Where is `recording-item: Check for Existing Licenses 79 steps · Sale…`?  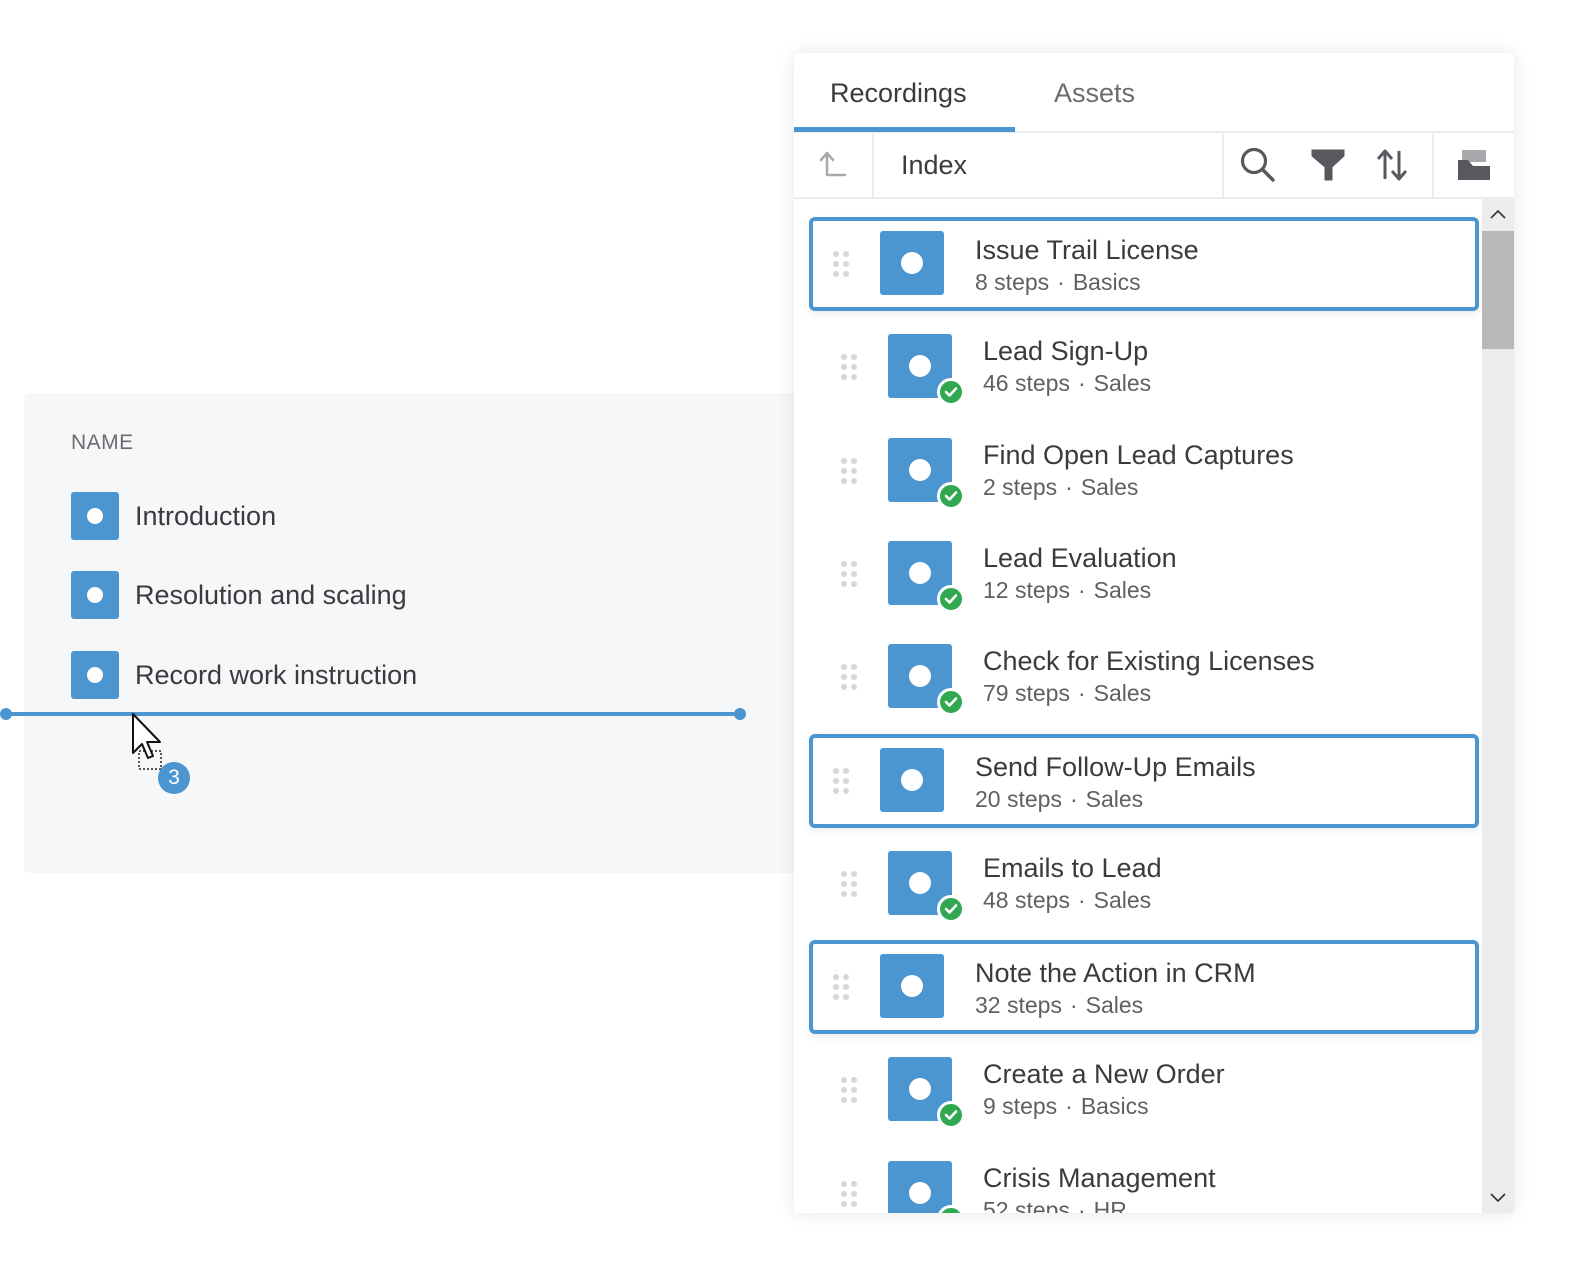 recording-item: Check for Existing Licenses 79 steps · Sale… is located at coordinates (1144, 677).